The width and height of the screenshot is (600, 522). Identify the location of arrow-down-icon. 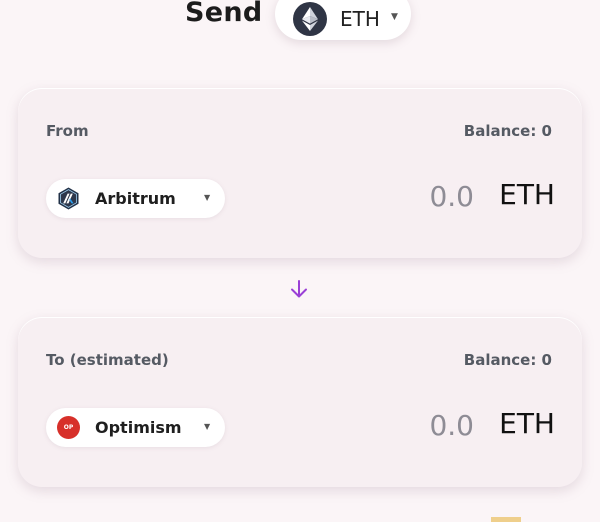
(299, 289).